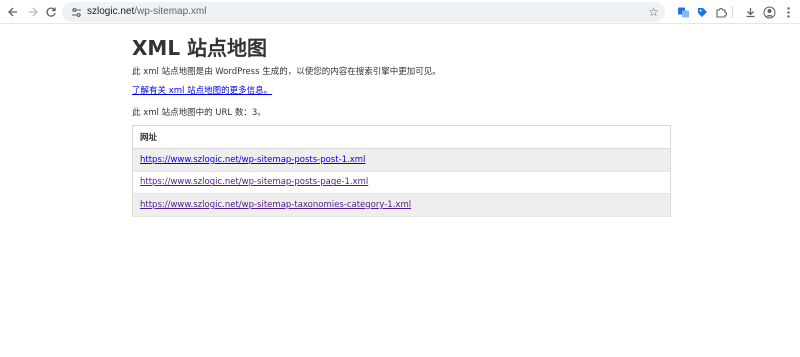 The height and width of the screenshot is (357, 800). Describe the element at coordinates (199, 113) in the screenshot. I see `url-count: 此 xml 站点地图中的 URL 数：3。` at that location.